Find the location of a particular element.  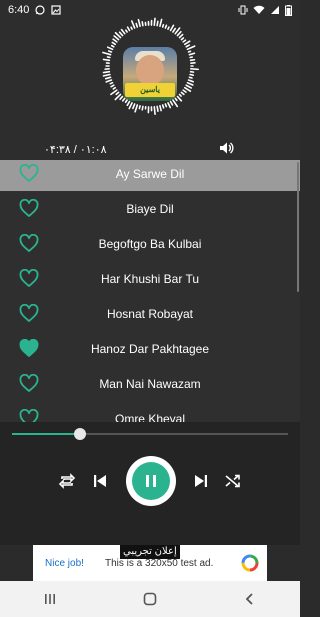

shuffle-icon is located at coordinates (233, 481).